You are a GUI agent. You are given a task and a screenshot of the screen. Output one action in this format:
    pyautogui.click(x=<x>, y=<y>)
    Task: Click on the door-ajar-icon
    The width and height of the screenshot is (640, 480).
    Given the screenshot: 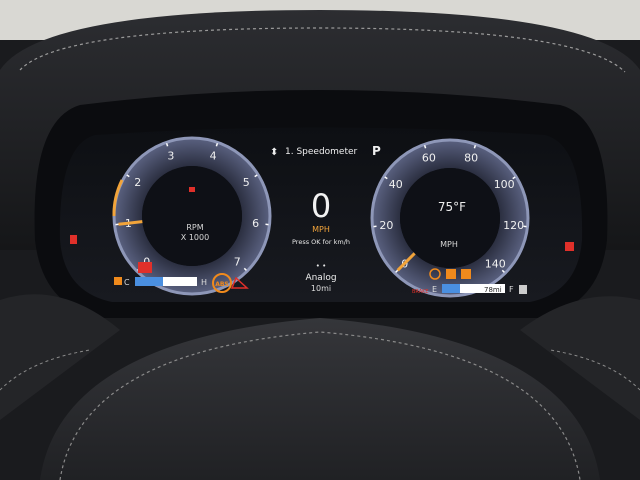 What is the action you would take?
    pyautogui.click(x=192, y=189)
    